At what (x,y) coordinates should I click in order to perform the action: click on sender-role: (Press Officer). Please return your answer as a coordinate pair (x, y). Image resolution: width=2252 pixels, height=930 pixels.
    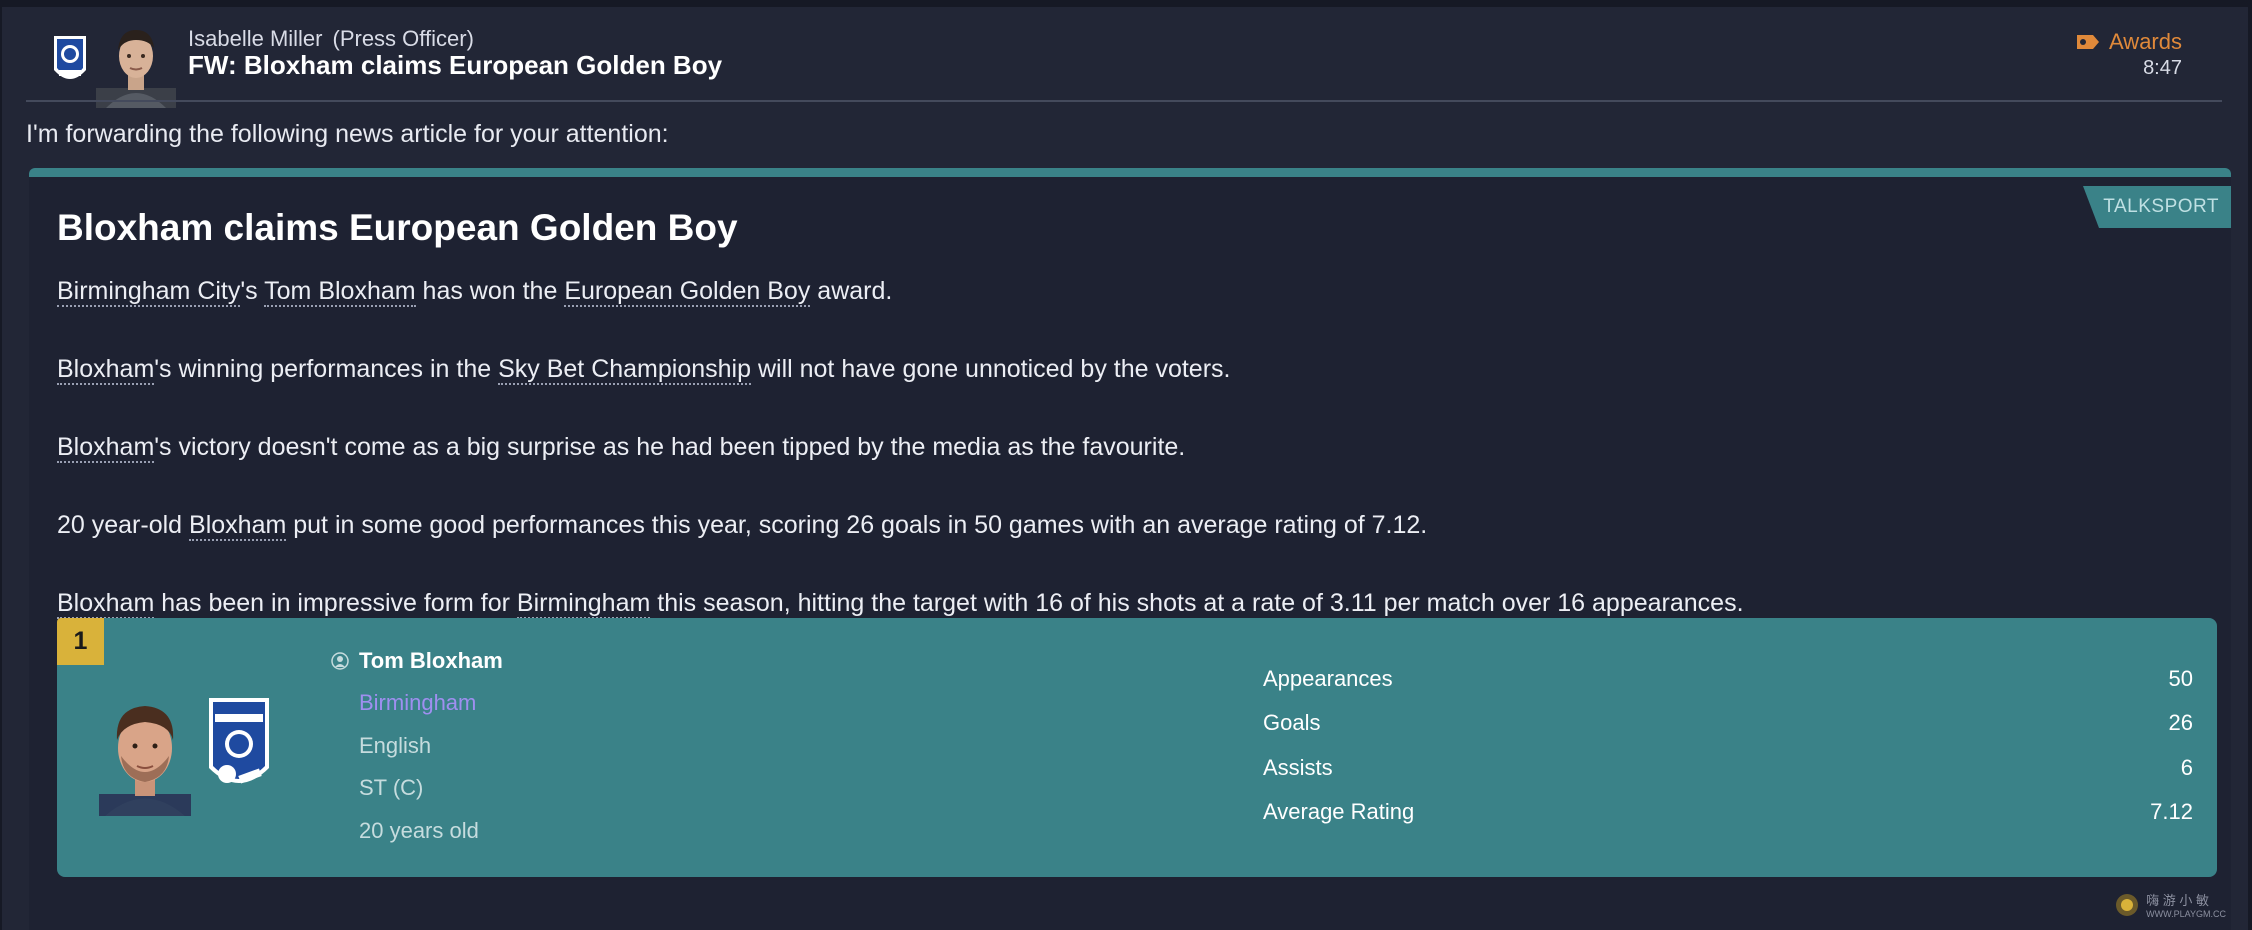
    Looking at the image, I should click on (403, 38).